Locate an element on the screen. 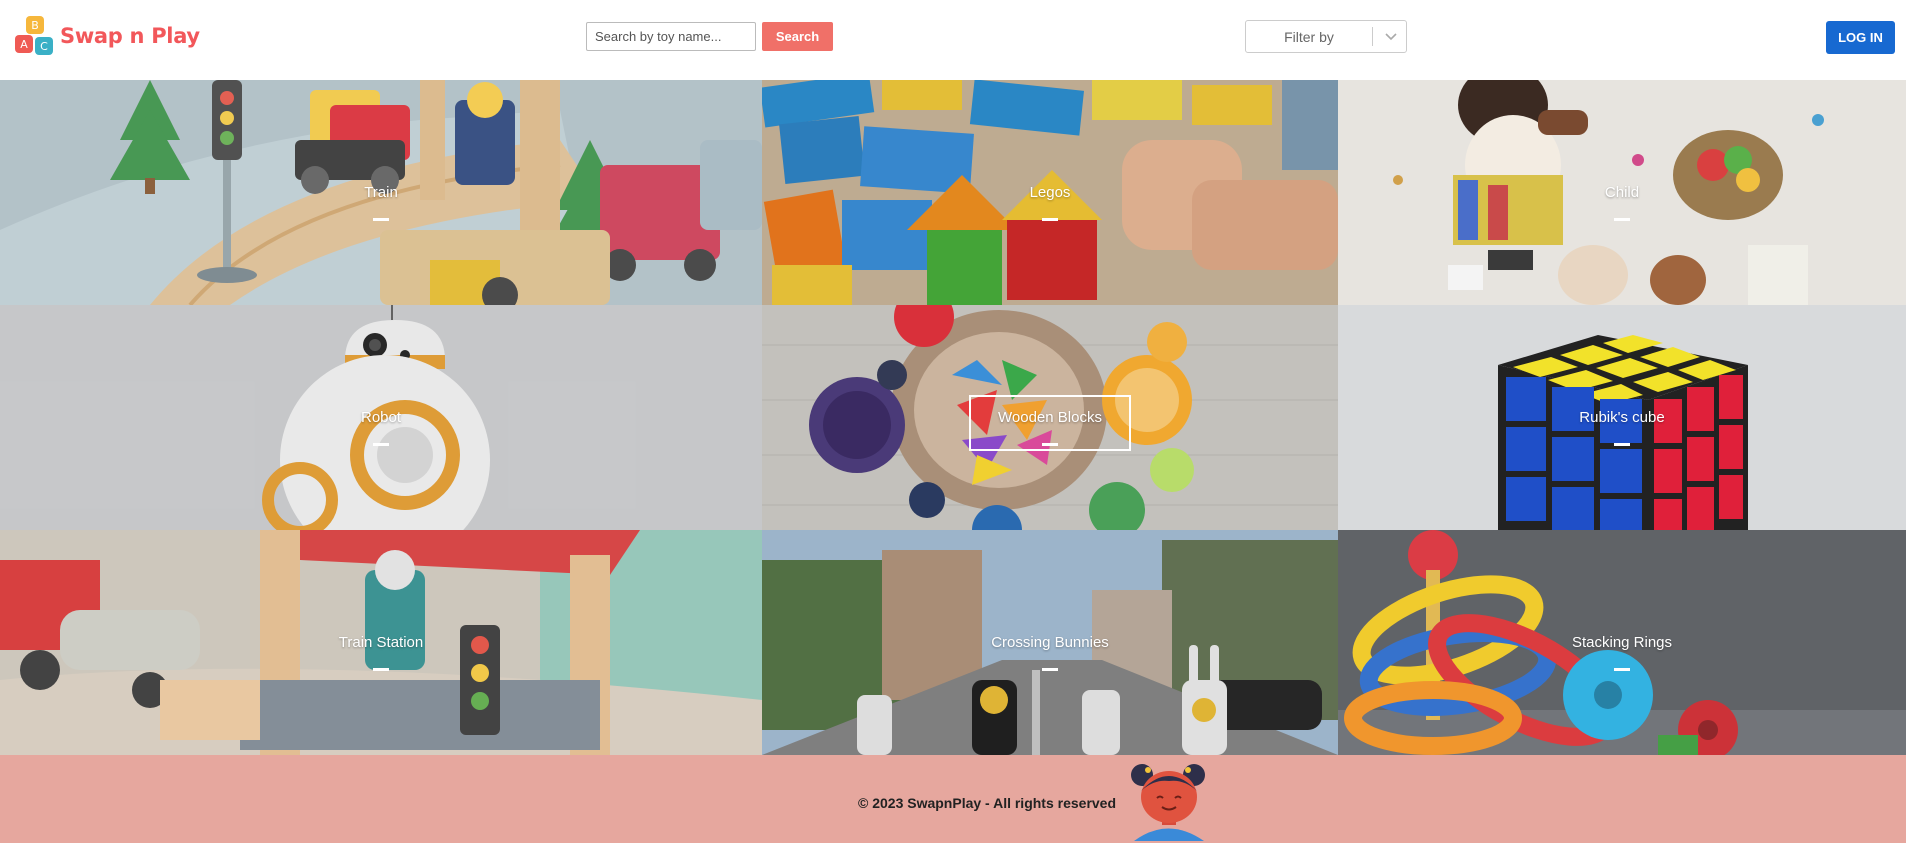 The height and width of the screenshot is (843, 1906). logo-text: Swap n Play is located at coordinates (130, 36).